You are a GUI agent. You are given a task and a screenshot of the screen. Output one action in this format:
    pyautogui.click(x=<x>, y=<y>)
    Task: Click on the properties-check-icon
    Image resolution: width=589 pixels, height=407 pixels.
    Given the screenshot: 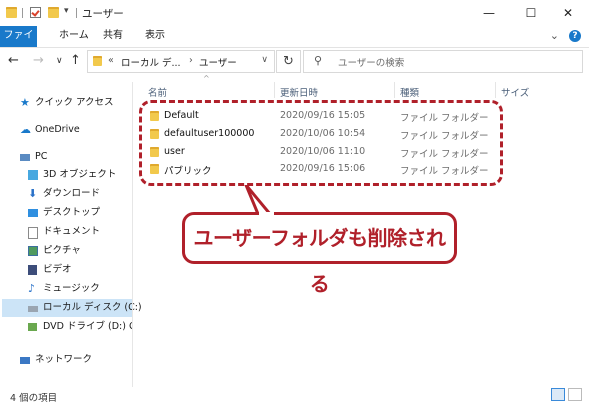 What is the action you would take?
    pyautogui.click(x=35, y=12)
    